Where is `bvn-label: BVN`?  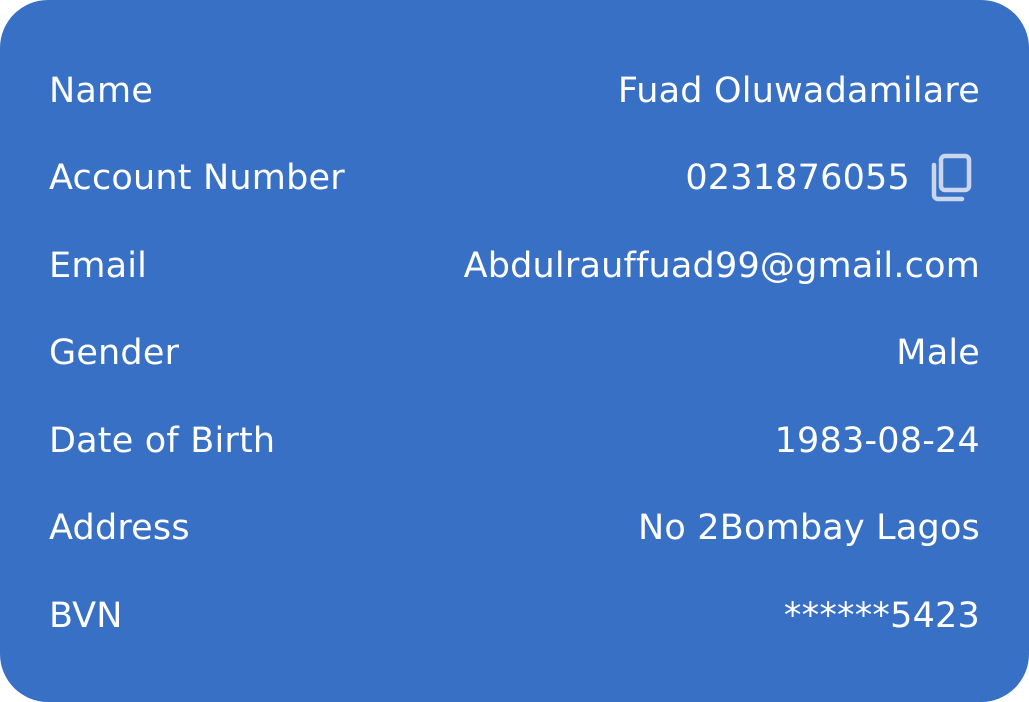 bvn-label: BVN is located at coordinates (86, 615).